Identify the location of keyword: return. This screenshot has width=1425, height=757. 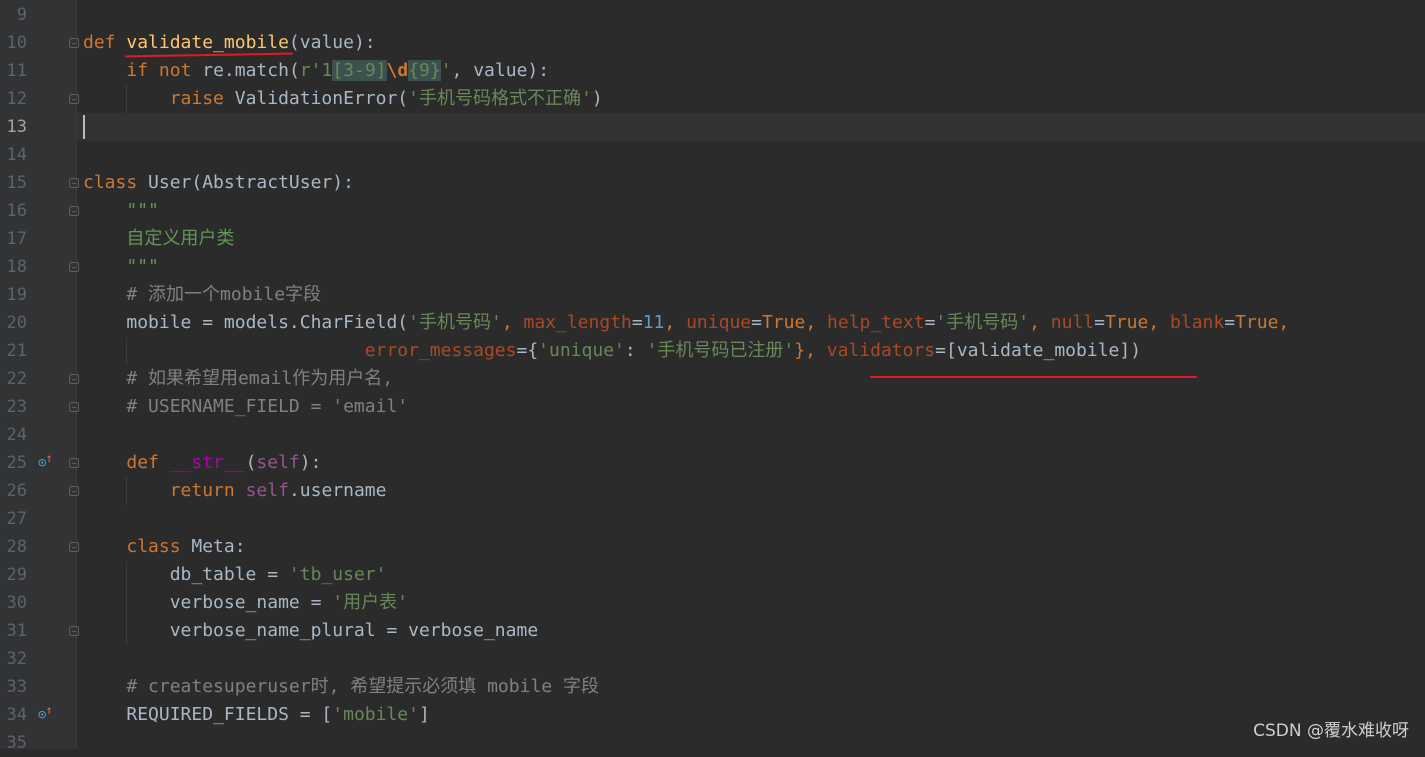
(202, 490).